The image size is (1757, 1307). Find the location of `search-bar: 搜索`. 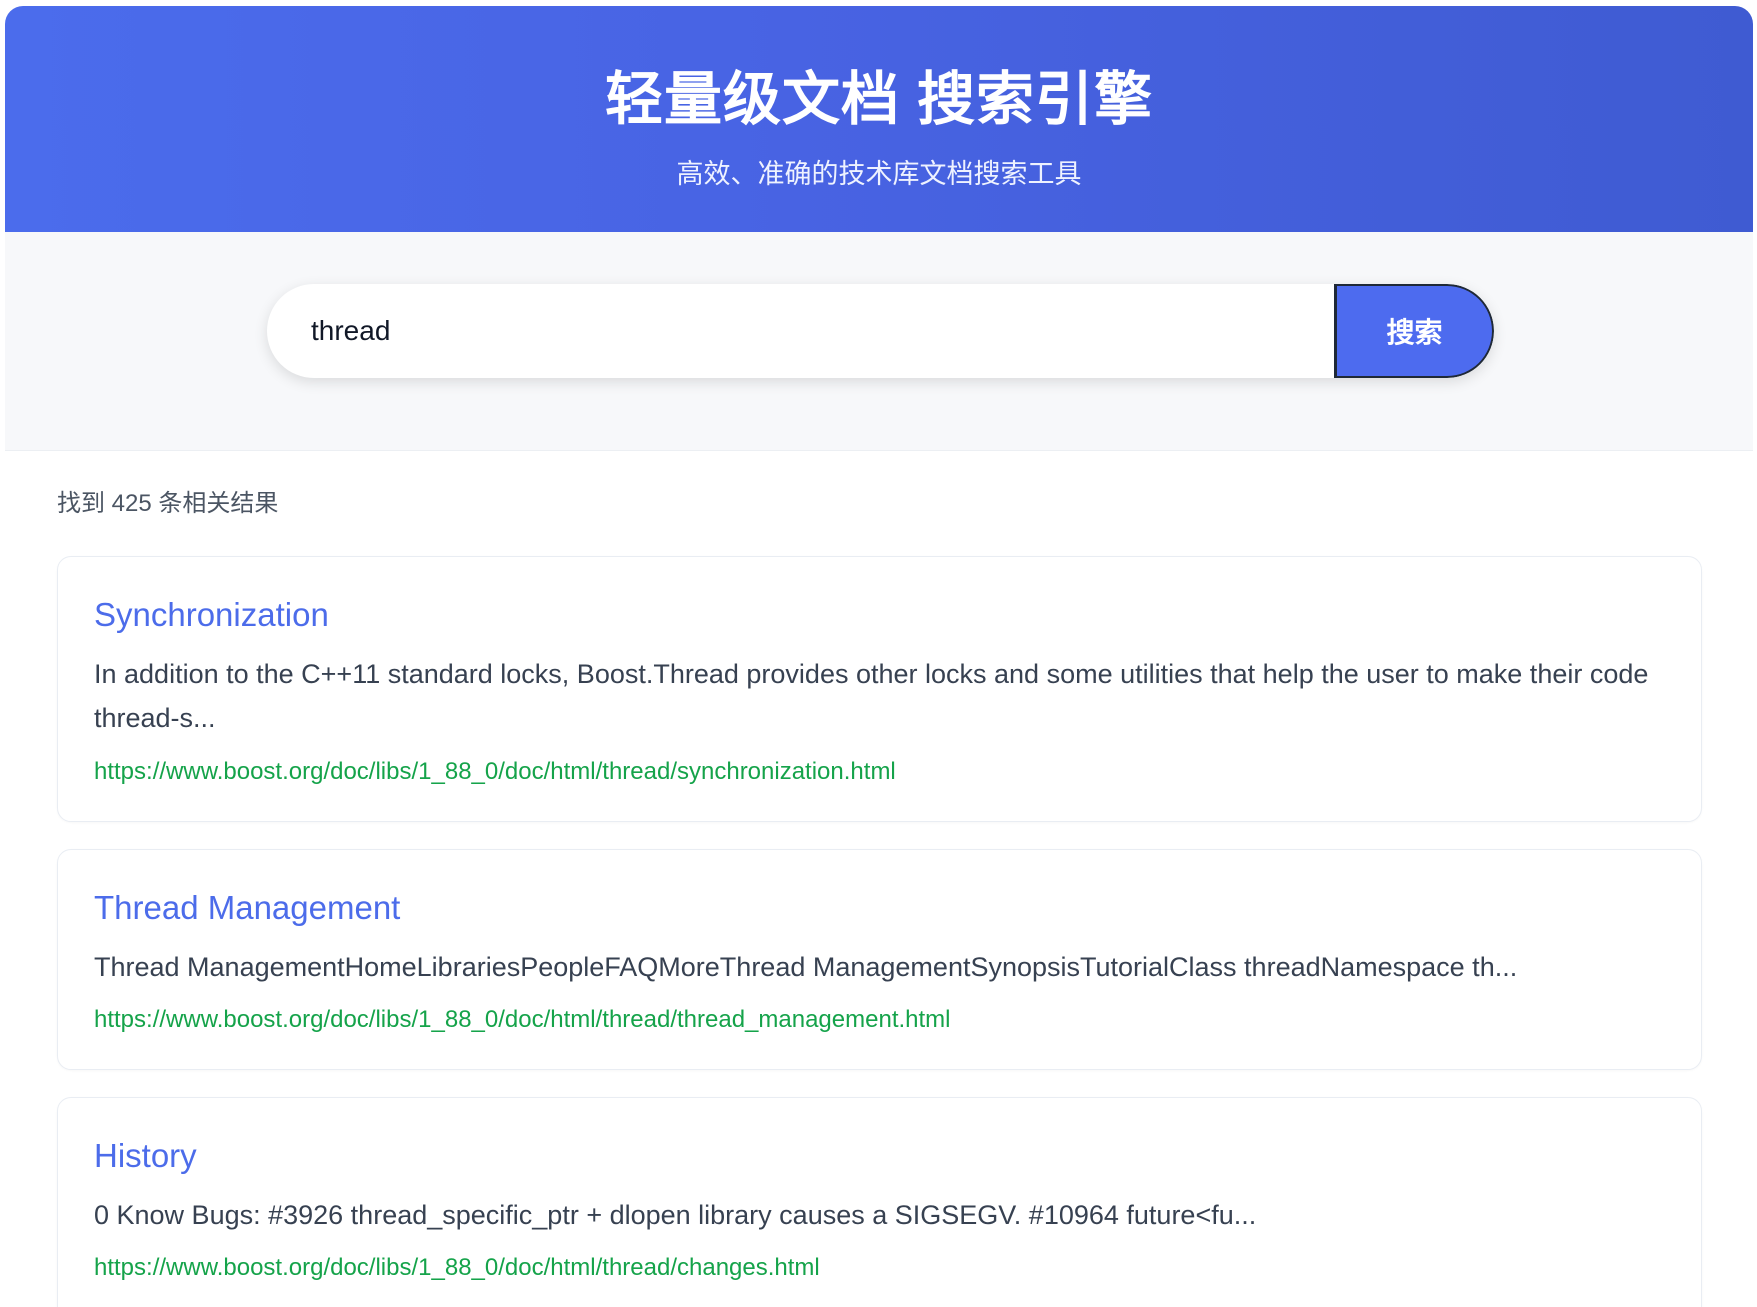

search-bar: 搜索 is located at coordinates (880, 331).